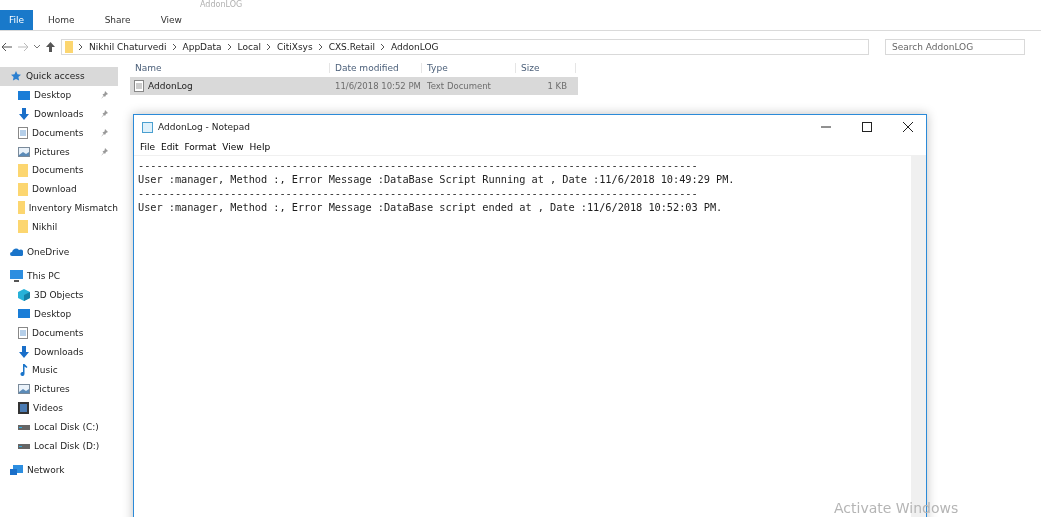 Image resolution: width=1041 pixels, height=517 pixels. I want to click on menu-item: File, so click(148, 147).